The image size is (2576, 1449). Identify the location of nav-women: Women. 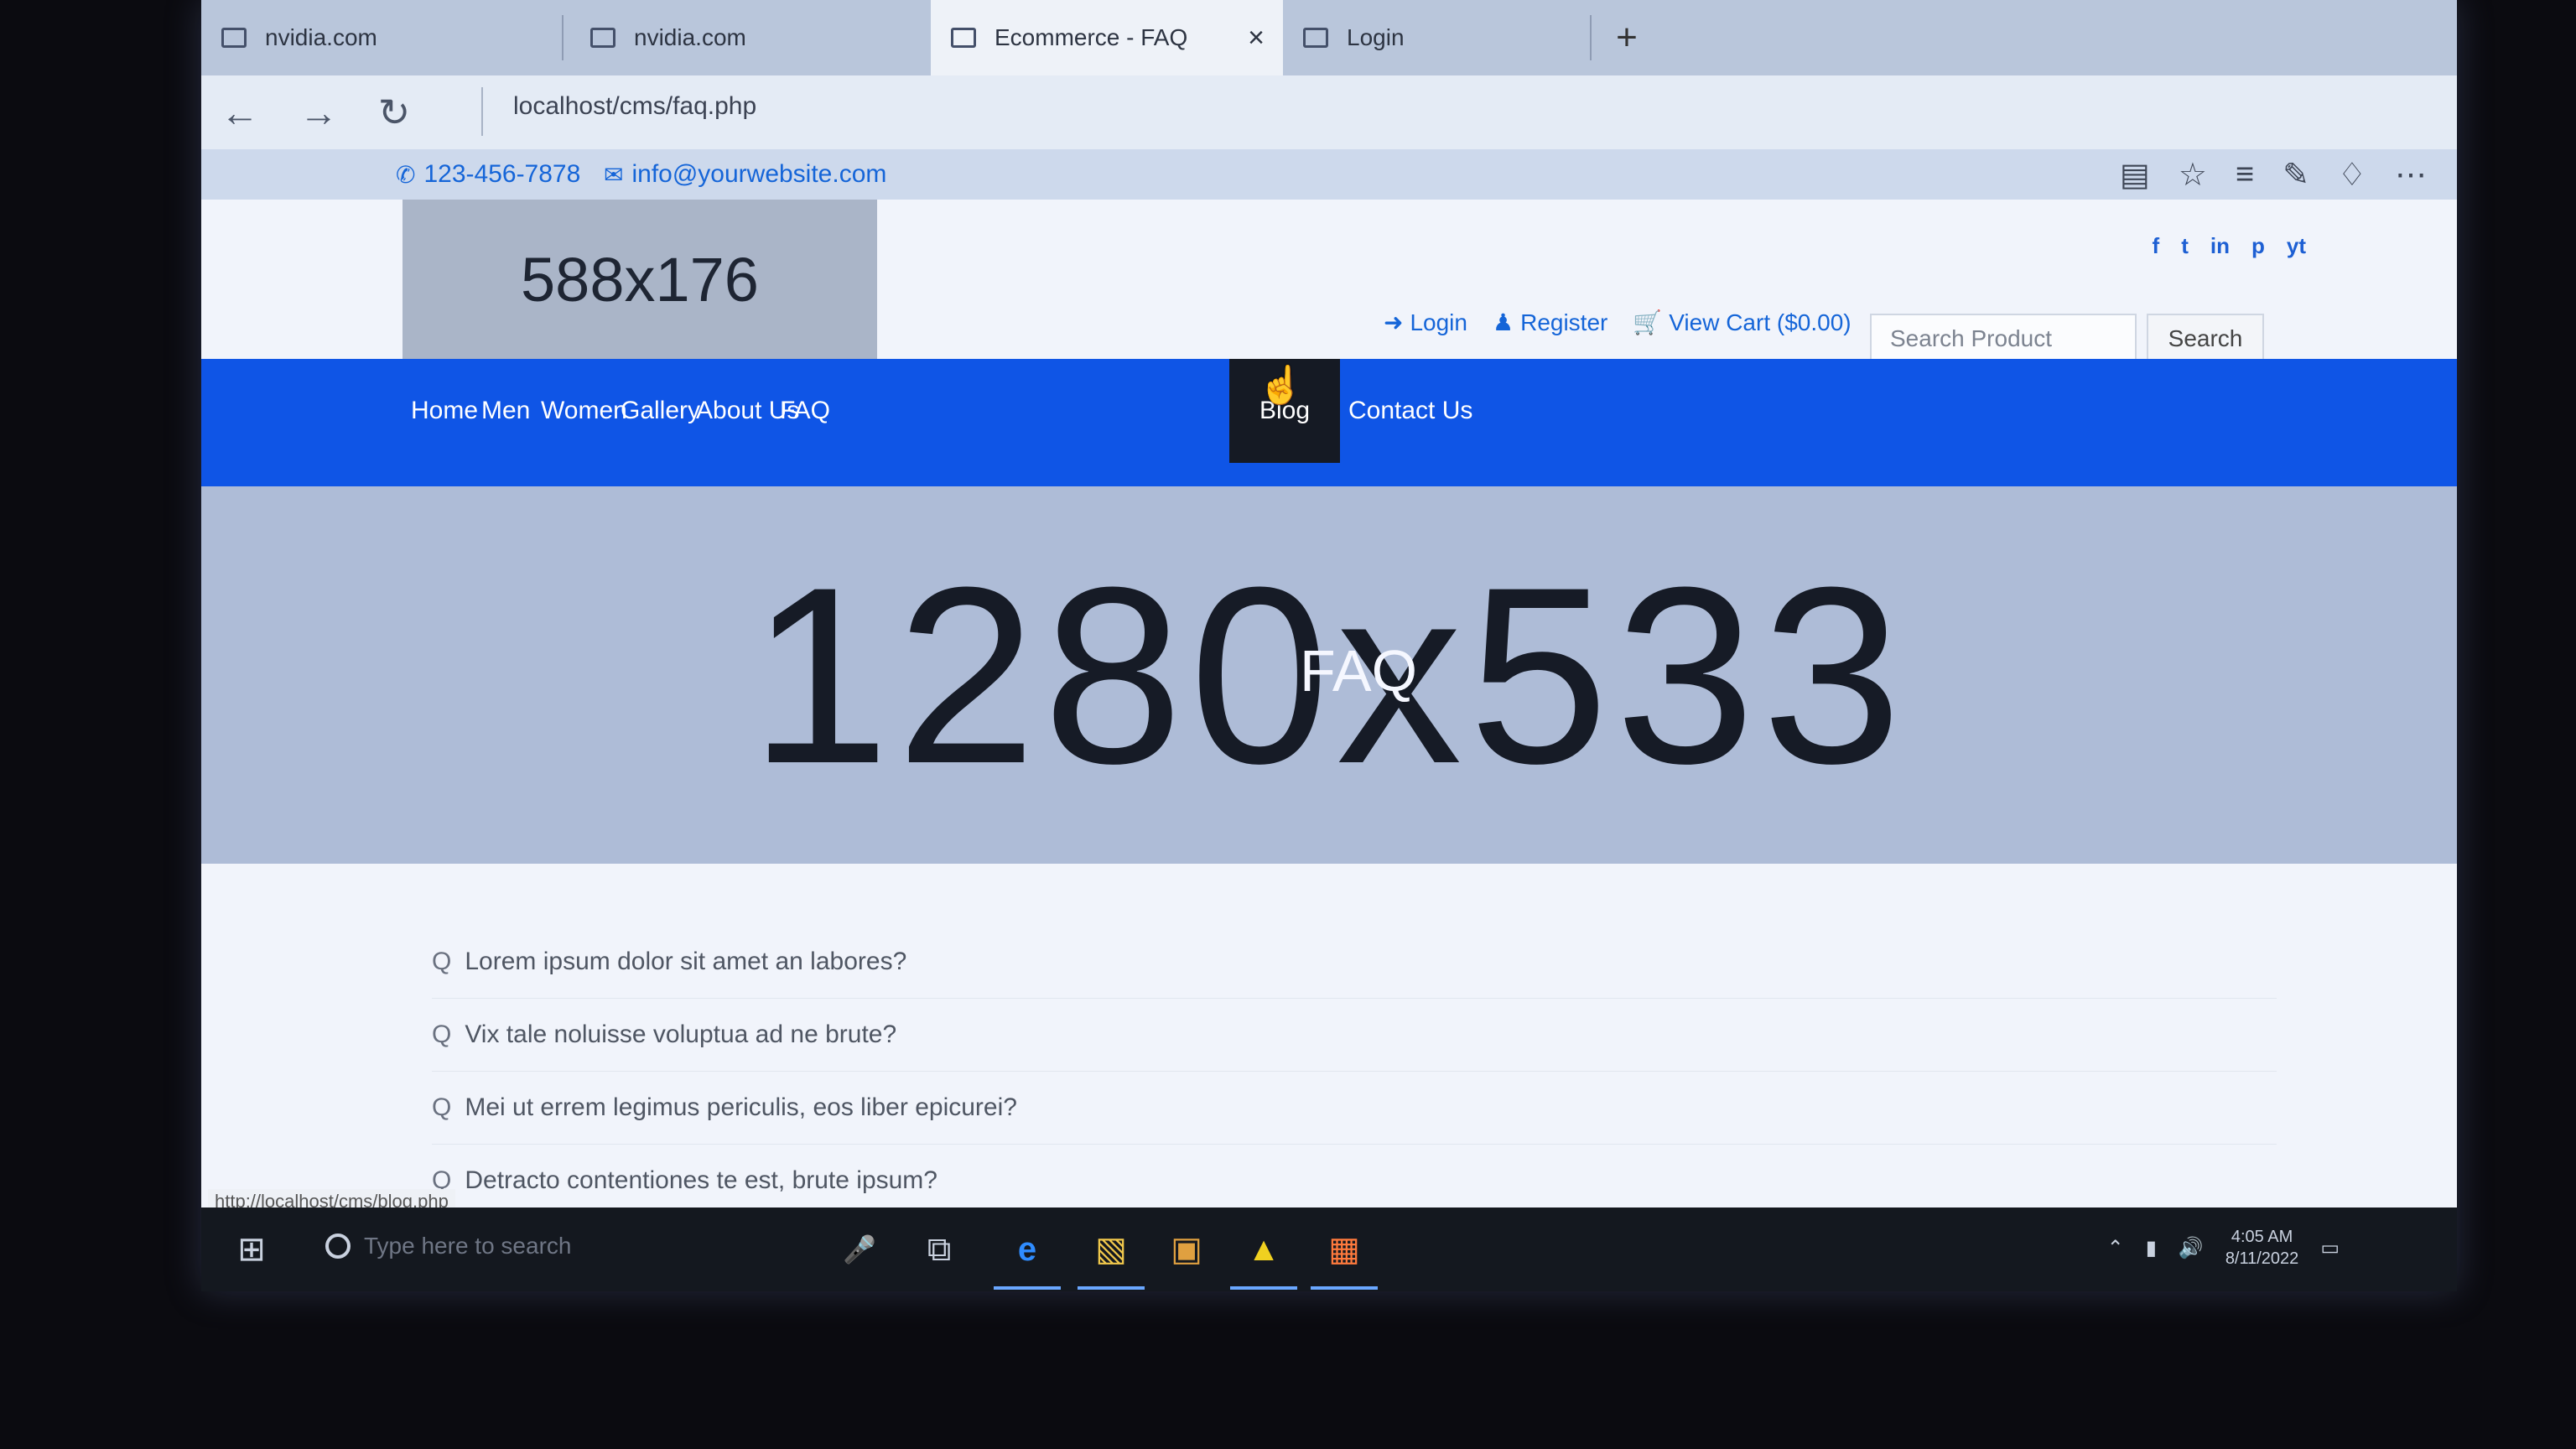
(584, 411).